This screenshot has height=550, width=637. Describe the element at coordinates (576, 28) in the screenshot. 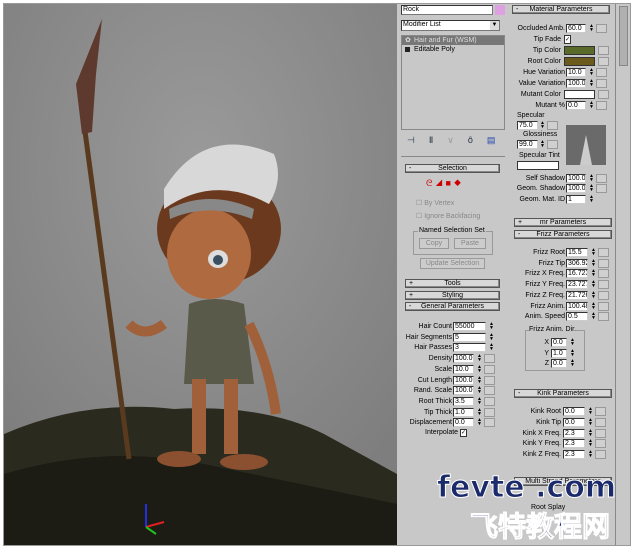

I see `occluded-amb-input: 60.0` at that location.